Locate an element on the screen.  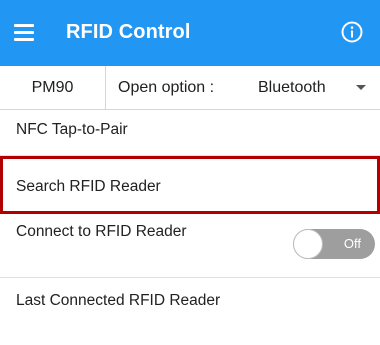
nfc-tap-to-pair-label: NFC Tap-to-Pair is located at coordinates (72, 129).